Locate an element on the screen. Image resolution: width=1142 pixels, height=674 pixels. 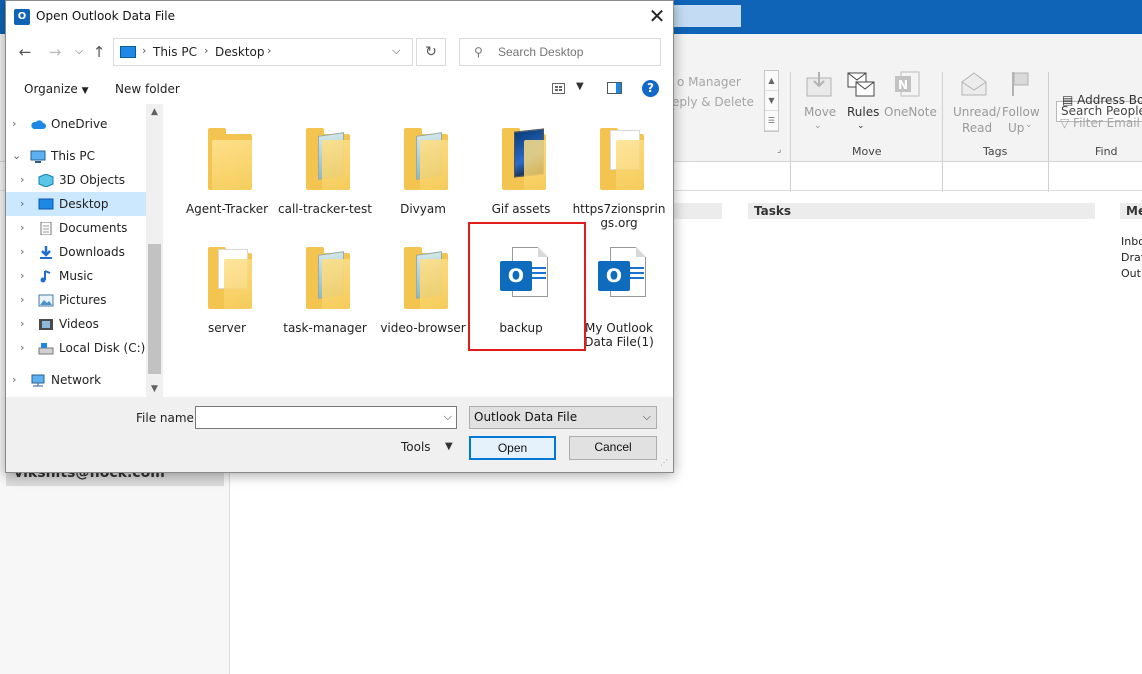
tools-button: Tools is located at coordinates (416, 447).